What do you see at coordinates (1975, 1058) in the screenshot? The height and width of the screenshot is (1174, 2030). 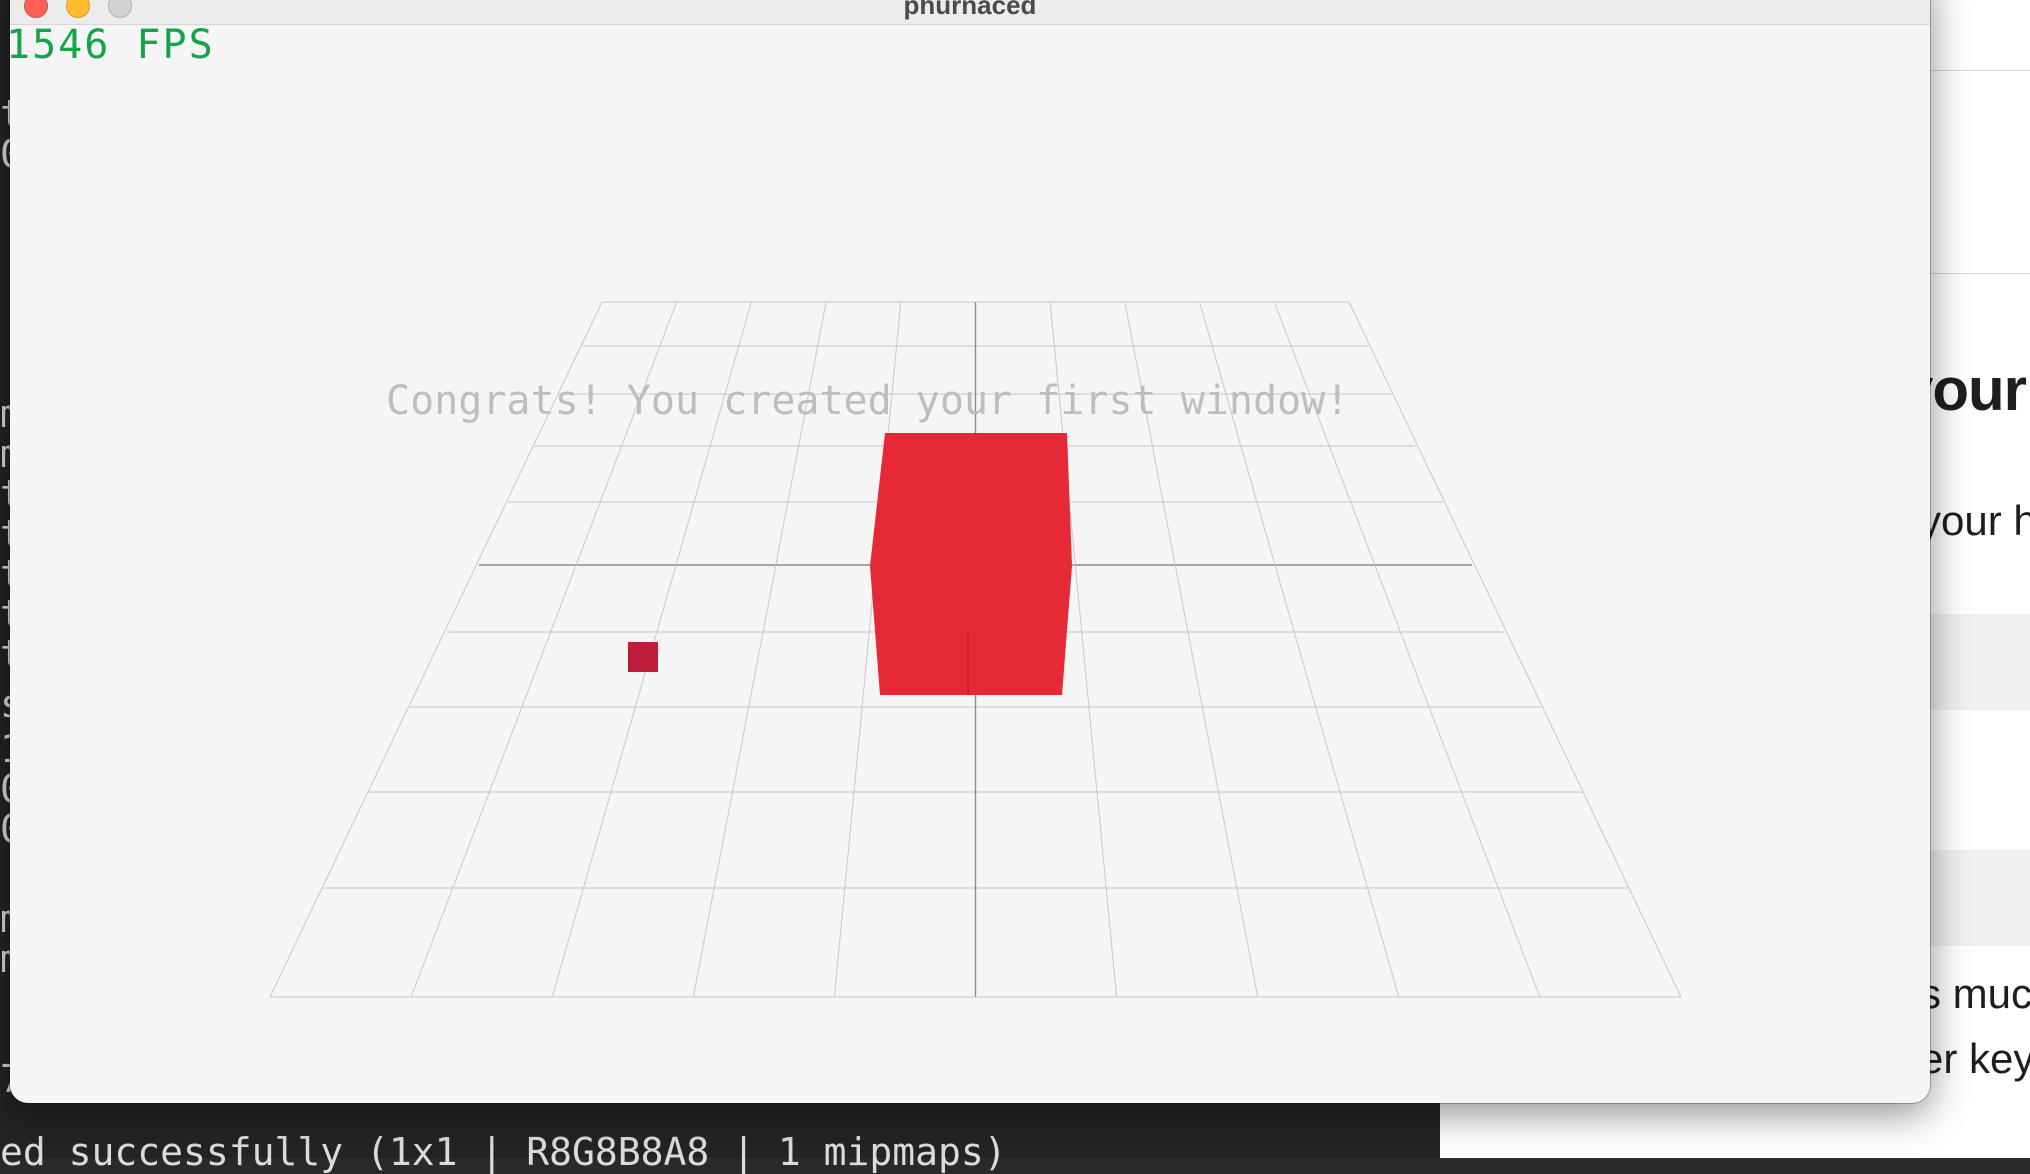 I see `webpage-paragraph: er key` at bounding box center [1975, 1058].